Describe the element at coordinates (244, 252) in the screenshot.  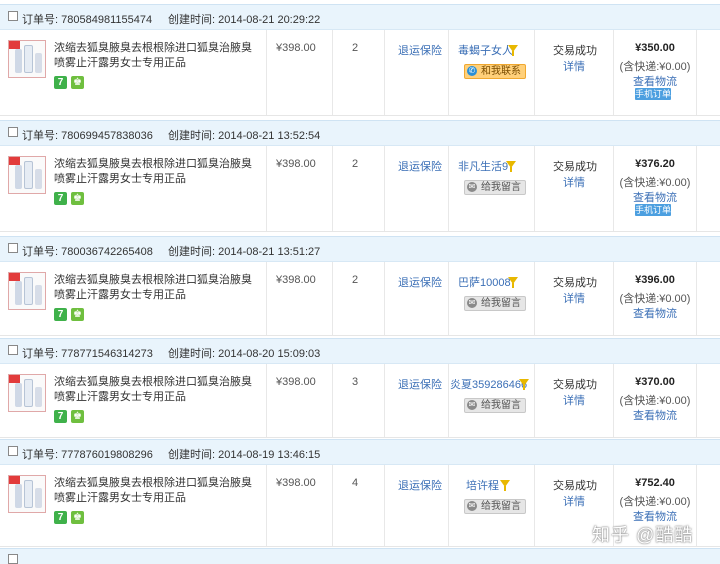
I see `order-created-time: 创建时间: 2014-08-21 13:51:27` at that location.